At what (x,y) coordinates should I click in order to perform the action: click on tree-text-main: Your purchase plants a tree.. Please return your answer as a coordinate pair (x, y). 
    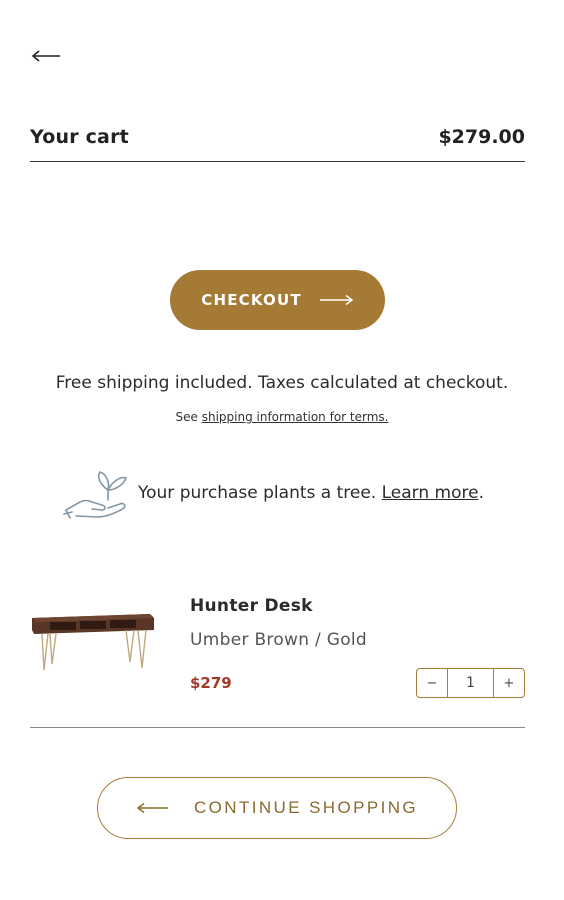
    Looking at the image, I should click on (260, 493).